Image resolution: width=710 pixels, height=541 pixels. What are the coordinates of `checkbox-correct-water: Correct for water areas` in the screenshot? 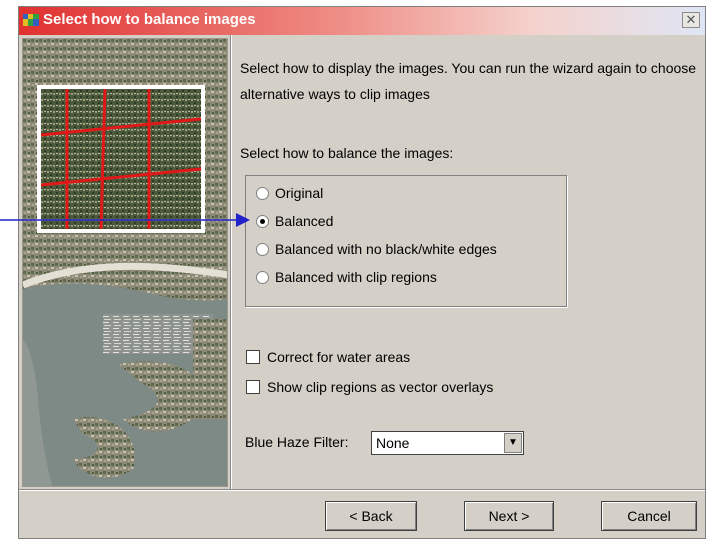 It's located at (328, 357).